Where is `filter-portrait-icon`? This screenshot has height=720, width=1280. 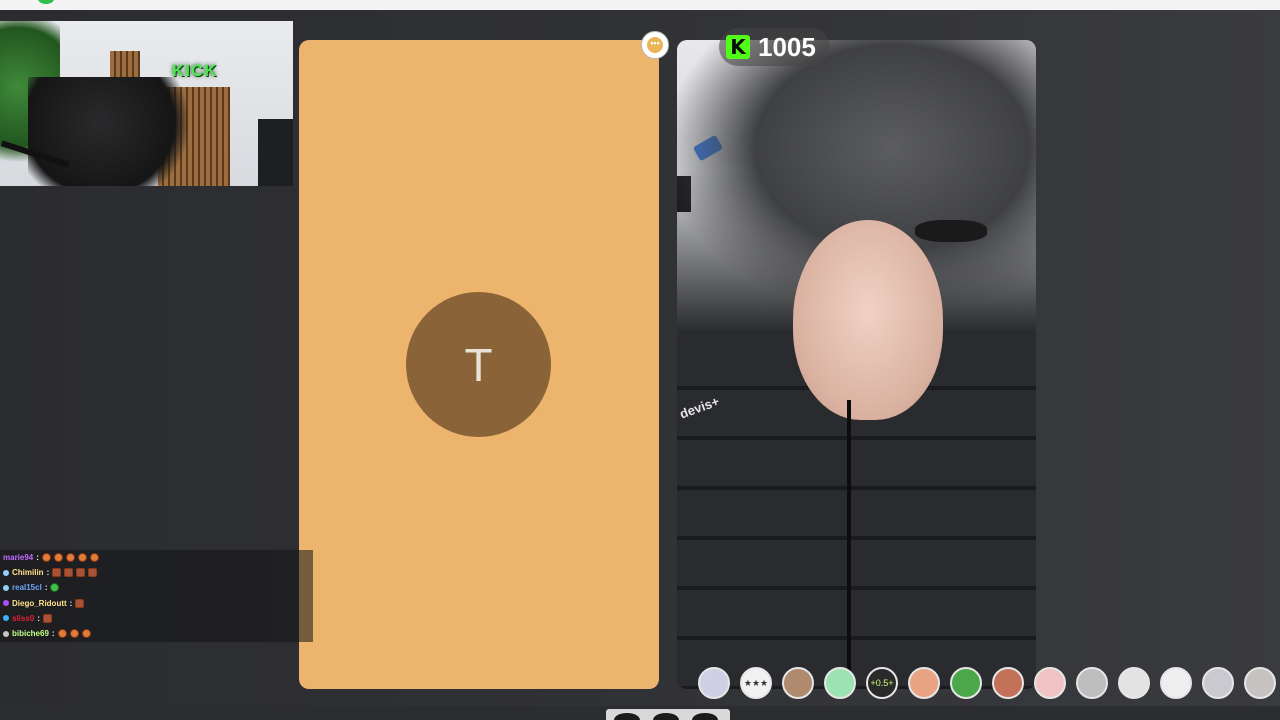
filter-portrait-icon is located at coordinates (1008, 683).